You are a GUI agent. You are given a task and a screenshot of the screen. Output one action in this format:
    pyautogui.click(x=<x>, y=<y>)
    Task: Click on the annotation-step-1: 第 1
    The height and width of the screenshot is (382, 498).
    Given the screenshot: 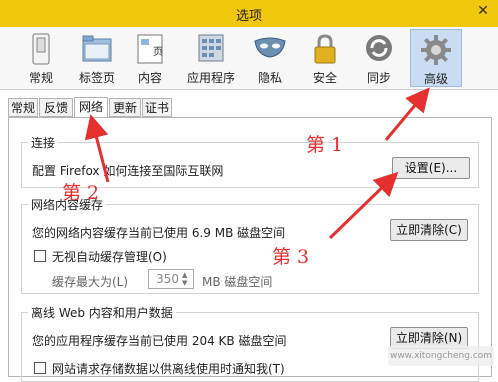 What is the action you would take?
    pyautogui.click(x=325, y=145)
    